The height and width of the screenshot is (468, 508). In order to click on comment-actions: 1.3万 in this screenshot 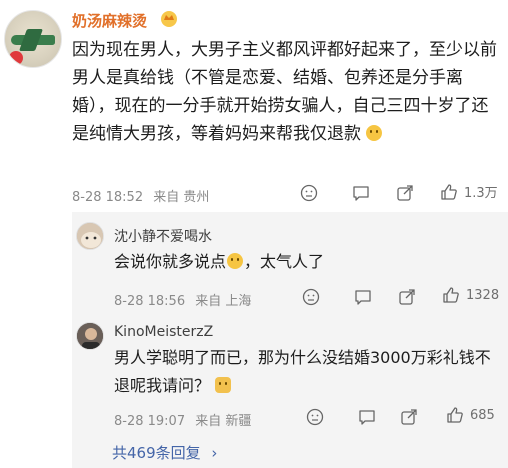, I will do `click(400, 193)`.